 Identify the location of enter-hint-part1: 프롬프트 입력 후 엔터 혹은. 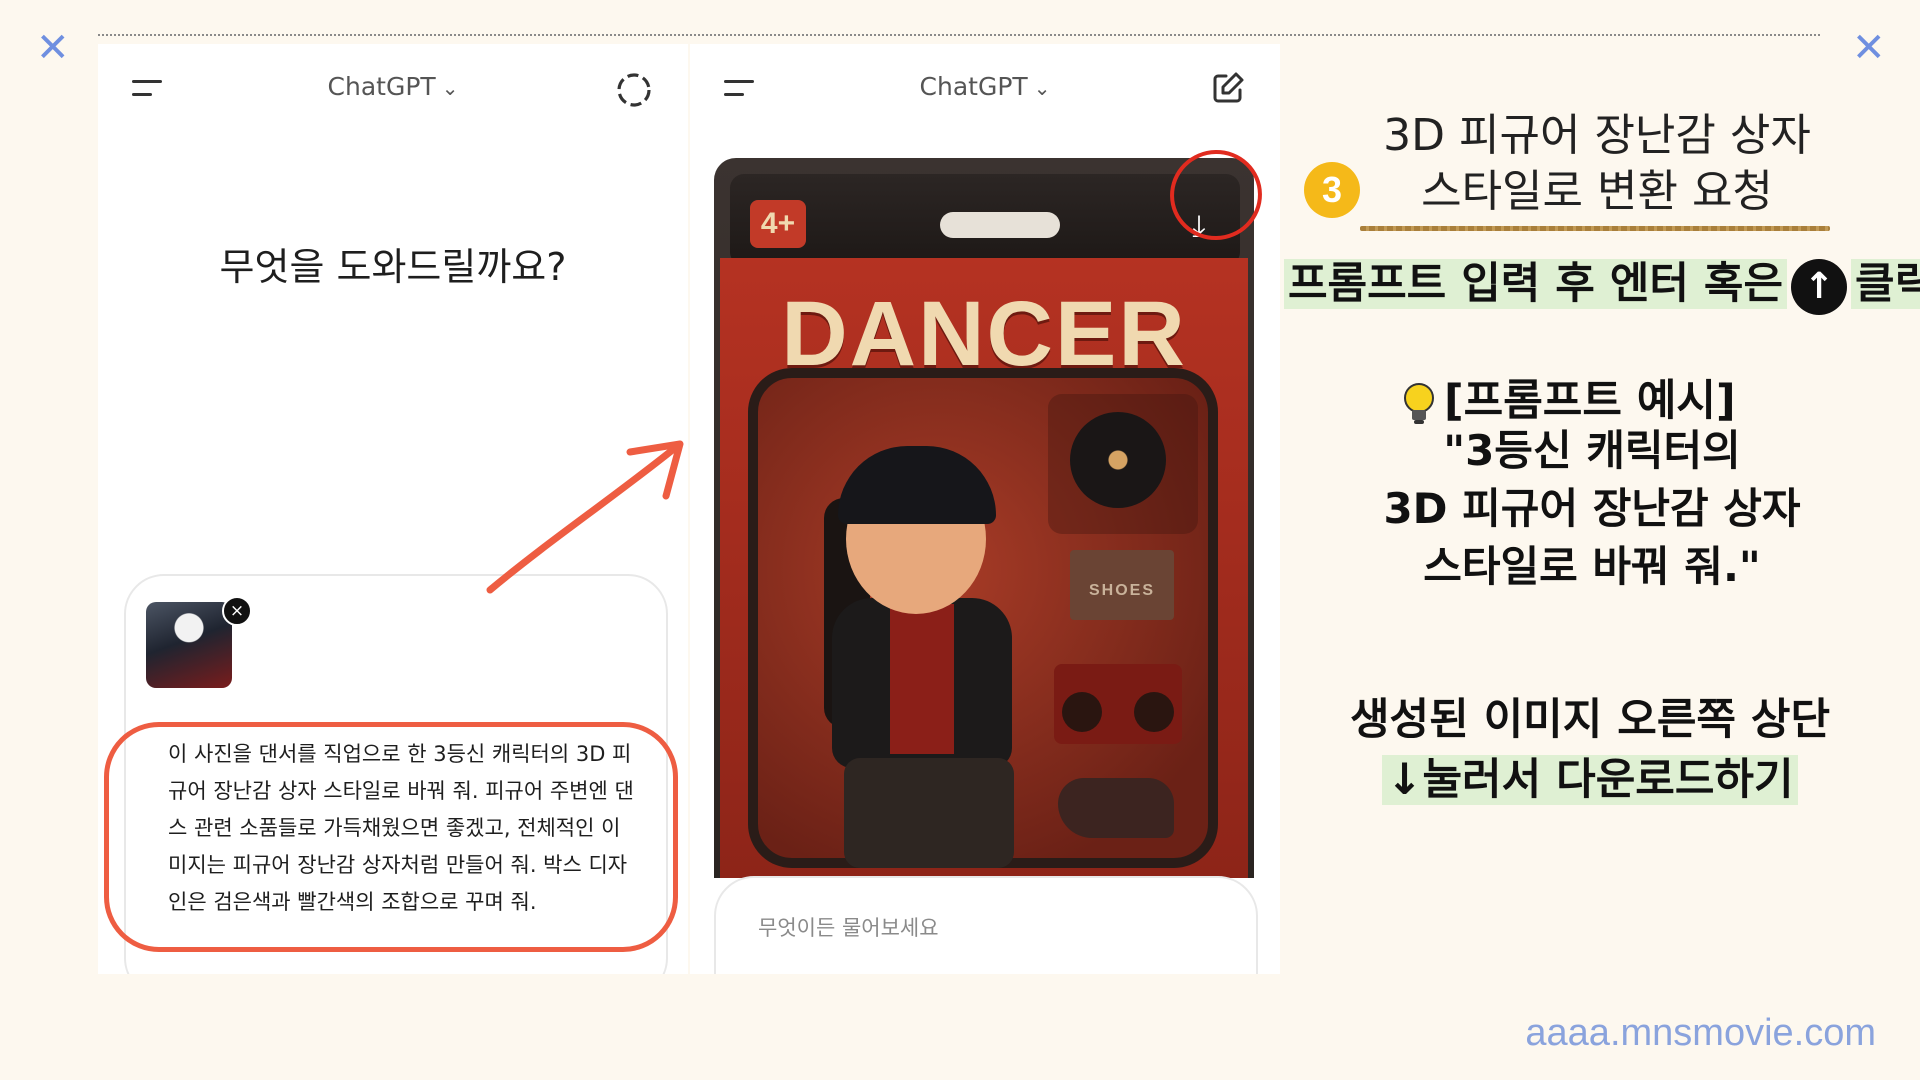
(1536, 284).